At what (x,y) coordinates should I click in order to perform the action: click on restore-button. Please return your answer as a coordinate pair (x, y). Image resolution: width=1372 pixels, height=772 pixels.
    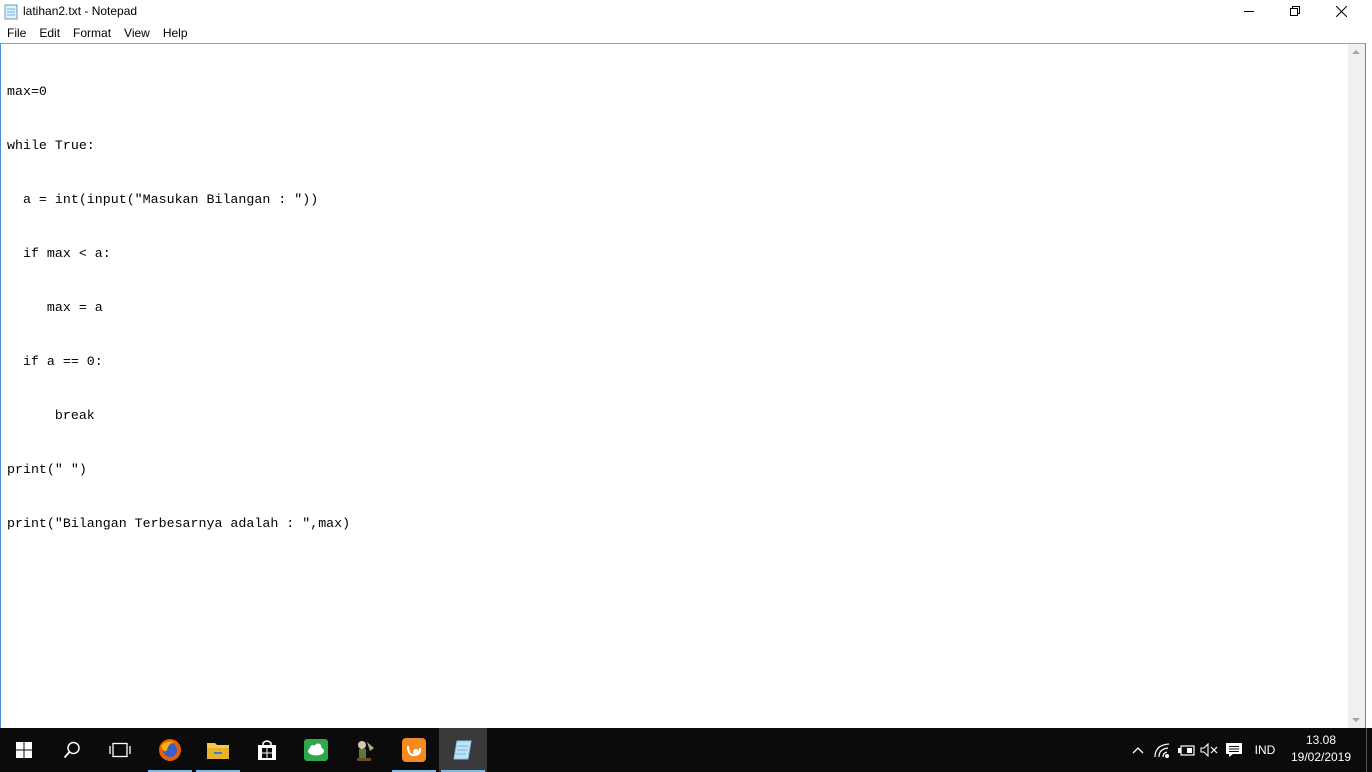
    Looking at the image, I should click on (1295, 11).